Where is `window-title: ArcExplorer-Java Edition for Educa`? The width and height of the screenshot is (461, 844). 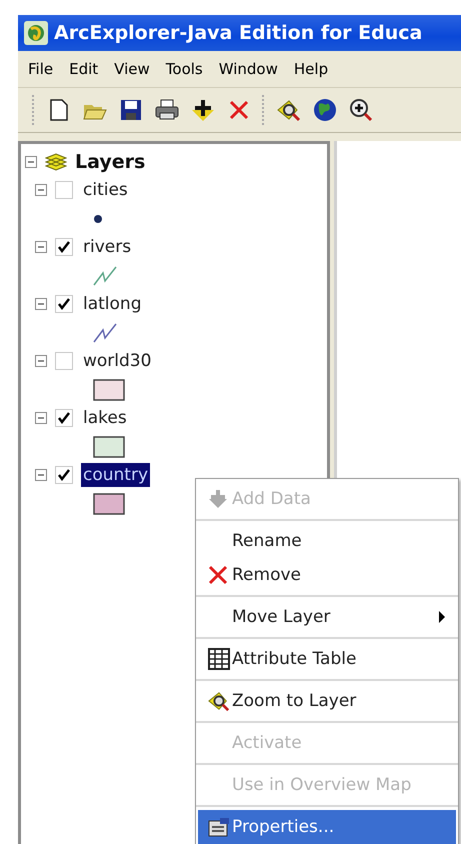 window-title: ArcExplorer-Java Edition for Educa is located at coordinates (238, 33).